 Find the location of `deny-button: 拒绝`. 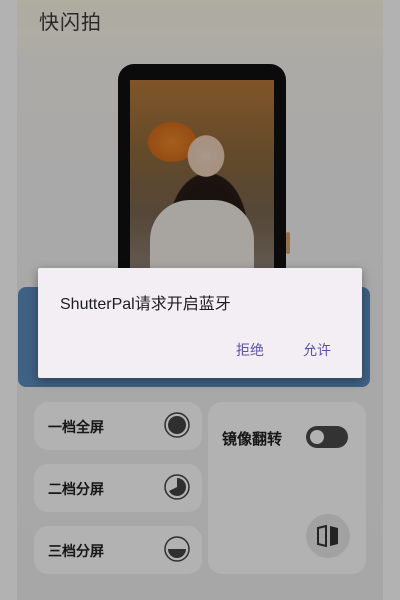

deny-button: 拒绝 is located at coordinates (250, 350).